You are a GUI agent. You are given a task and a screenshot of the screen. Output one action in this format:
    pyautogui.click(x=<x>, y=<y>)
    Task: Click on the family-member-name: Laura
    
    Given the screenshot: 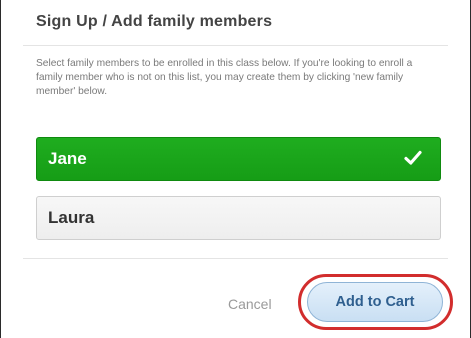 What is the action you would take?
    pyautogui.click(x=71, y=217)
    